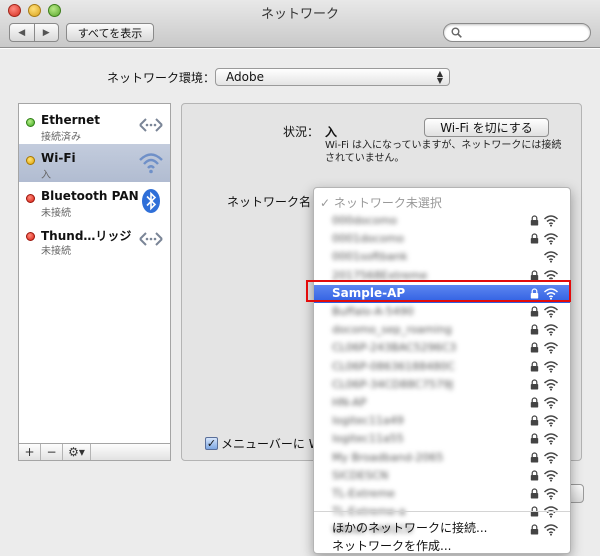 The height and width of the screenshot is (556, 600). Describe the element at coordinates (442, 494) in the screenshot. I see `network-item: TL-Extreme` at that location.